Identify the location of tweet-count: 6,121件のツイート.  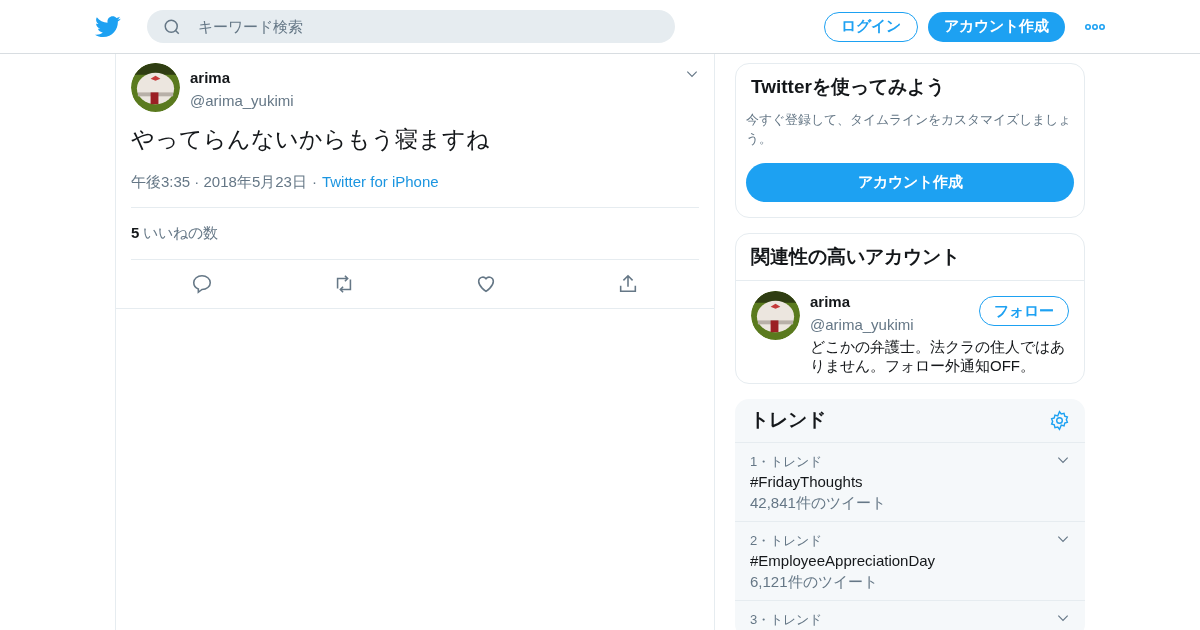
(814, 582).